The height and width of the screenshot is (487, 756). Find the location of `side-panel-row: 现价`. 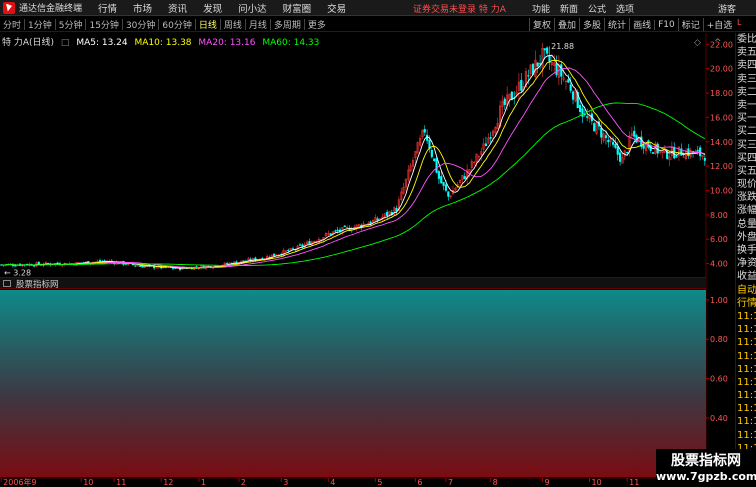

side-panel-row: 现价 is located at coordinates (746, 184).